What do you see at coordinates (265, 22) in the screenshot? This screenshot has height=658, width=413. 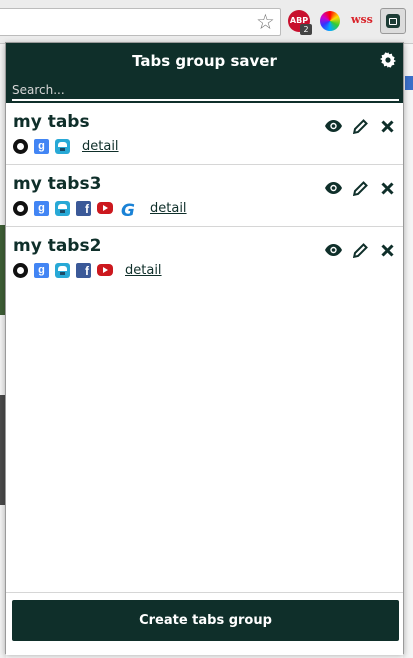 I see `bookmark-star-icon: ☆` at bounding box center [265, 22].